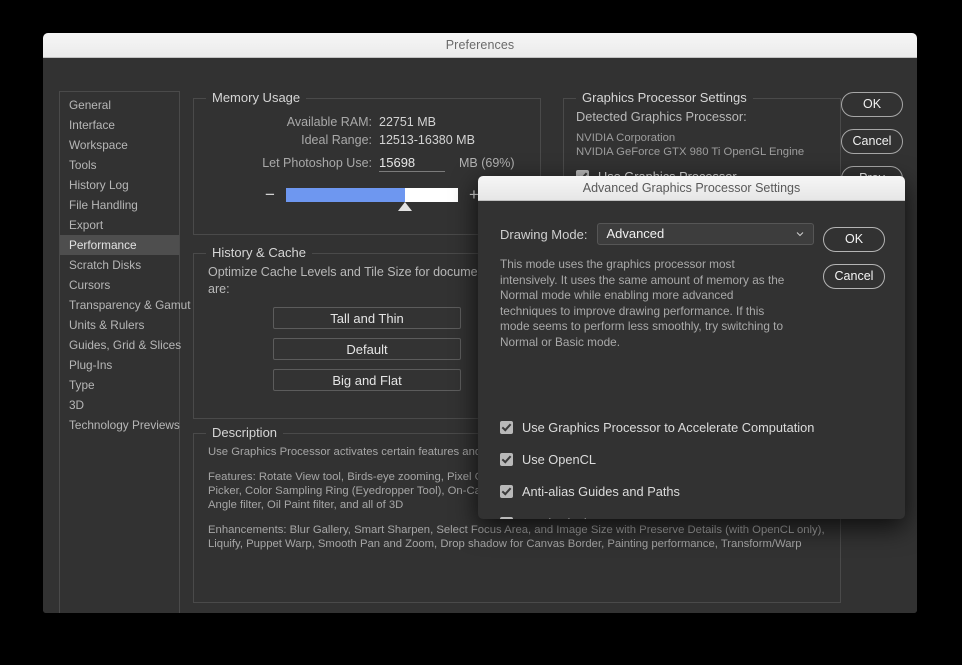 The height and width of the screenshot is (665, 962). I want to click on window-titlebar: Preferences, so click(480, 45).